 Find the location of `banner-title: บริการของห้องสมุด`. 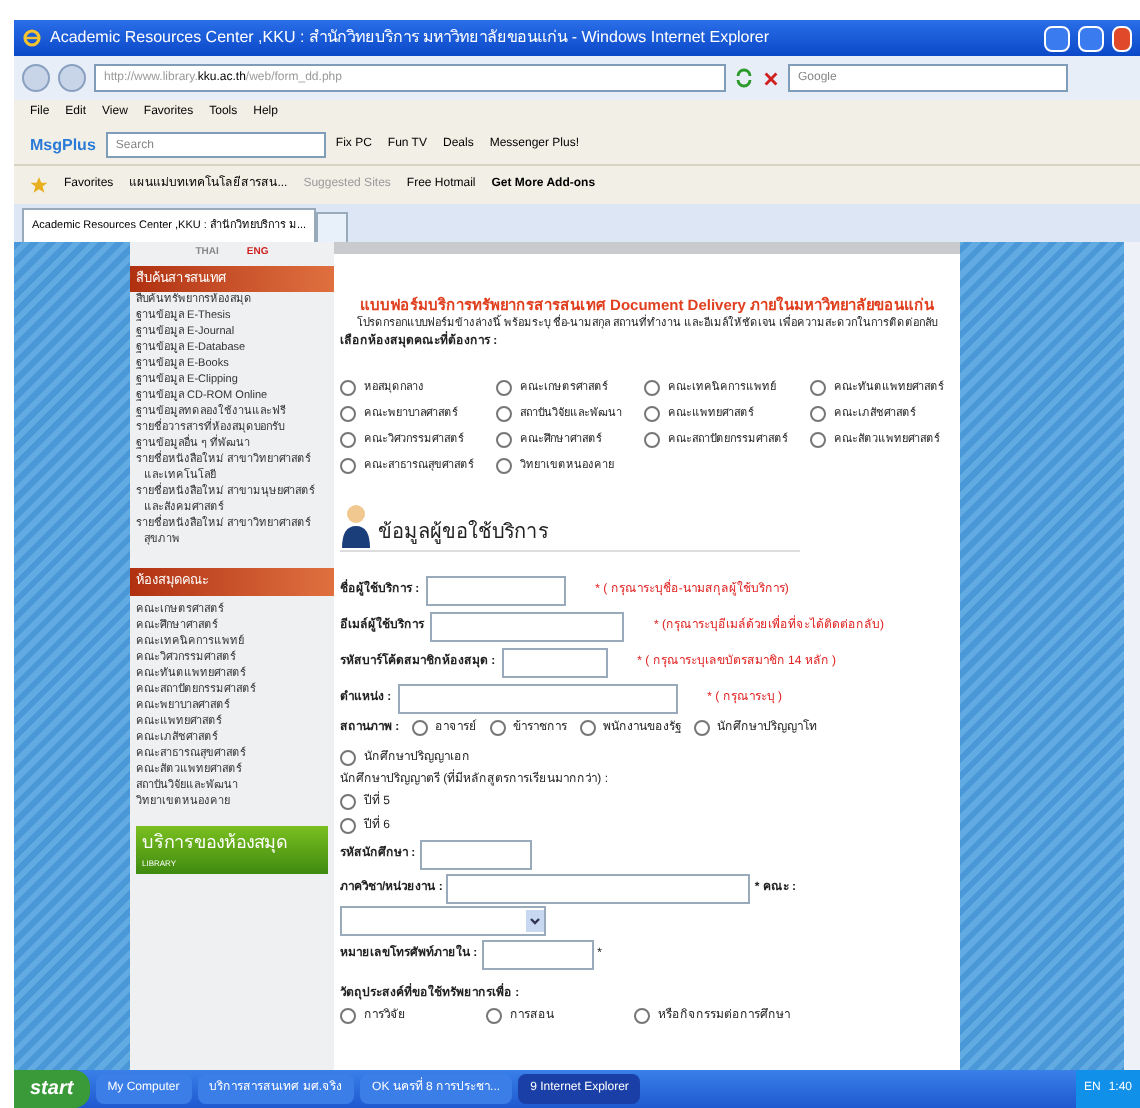

banner-title: บริการของห้องสมุด is located at coordinates (216, 843).